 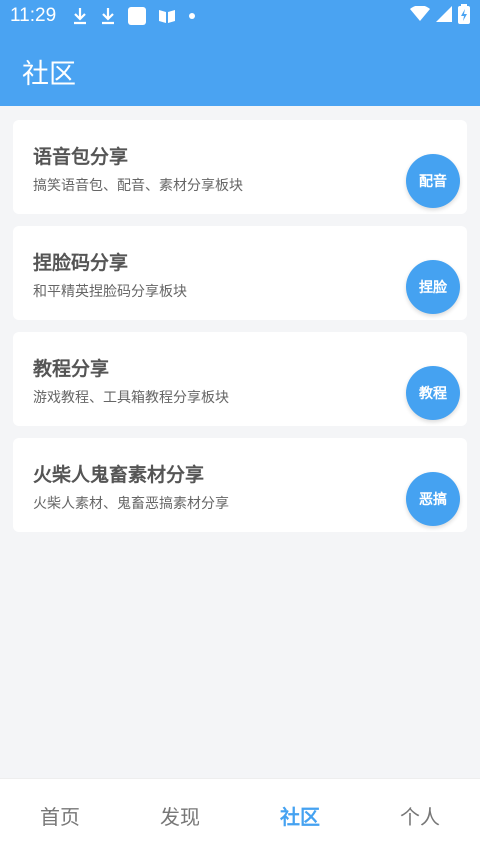 What do you see at coordinates (131, 504) in the screenshot?
I see `card-description: 火柴人素材、鬼畜恶搞素材分享` at bounding box center [131, 504].